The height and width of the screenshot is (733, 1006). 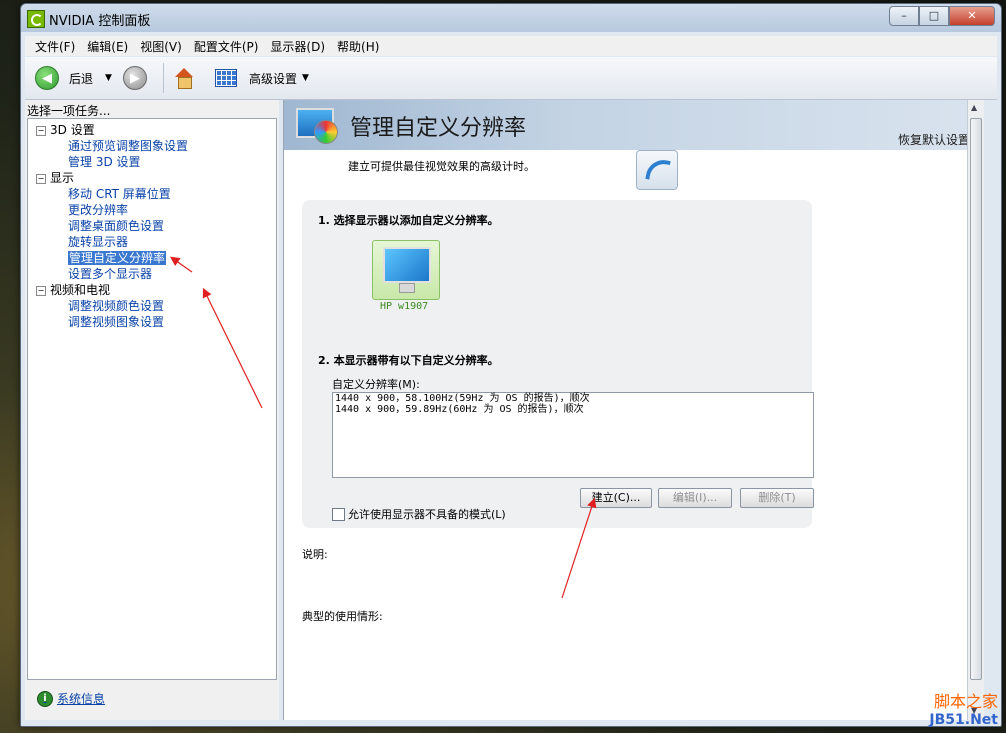 I want to click on display-selector, so click(x=406, y=270).